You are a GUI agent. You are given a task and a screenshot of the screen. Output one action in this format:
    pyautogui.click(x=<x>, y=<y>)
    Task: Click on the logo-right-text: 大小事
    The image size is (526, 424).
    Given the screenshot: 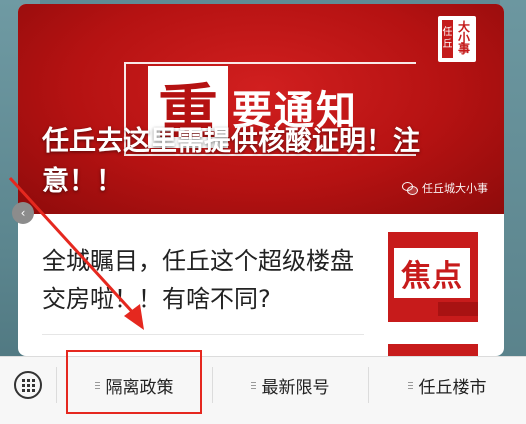 What is the action you would take?
    pyautogui.click(x=463, y=38)
    